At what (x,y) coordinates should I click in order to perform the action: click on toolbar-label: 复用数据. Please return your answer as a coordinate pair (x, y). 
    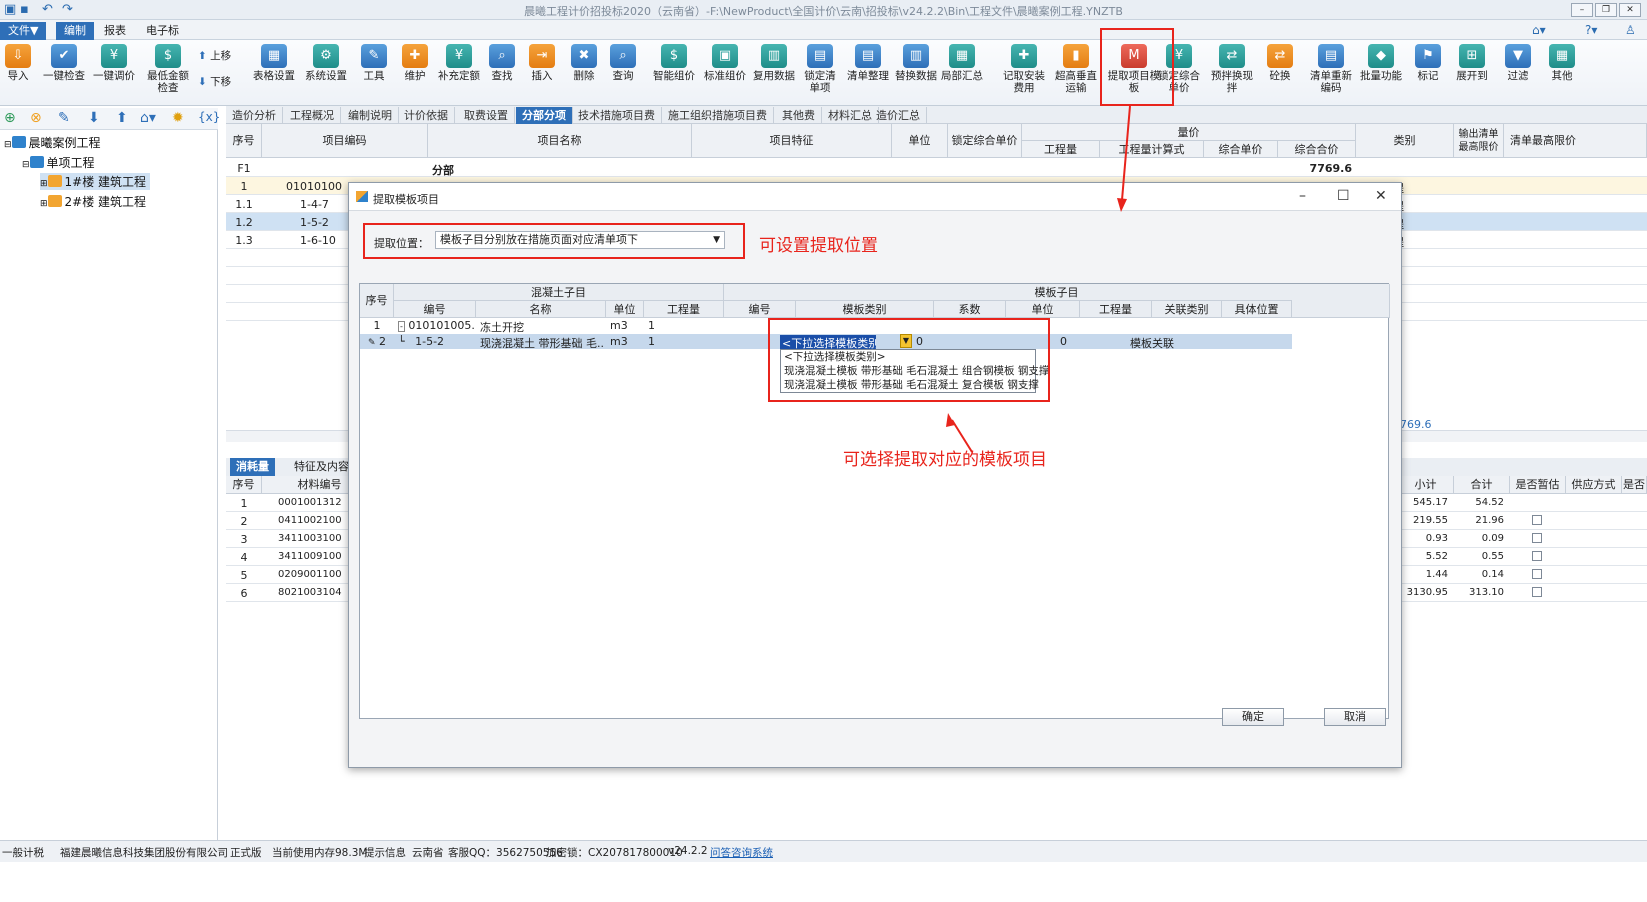
    Looking at the image, I should click on (774, 76).